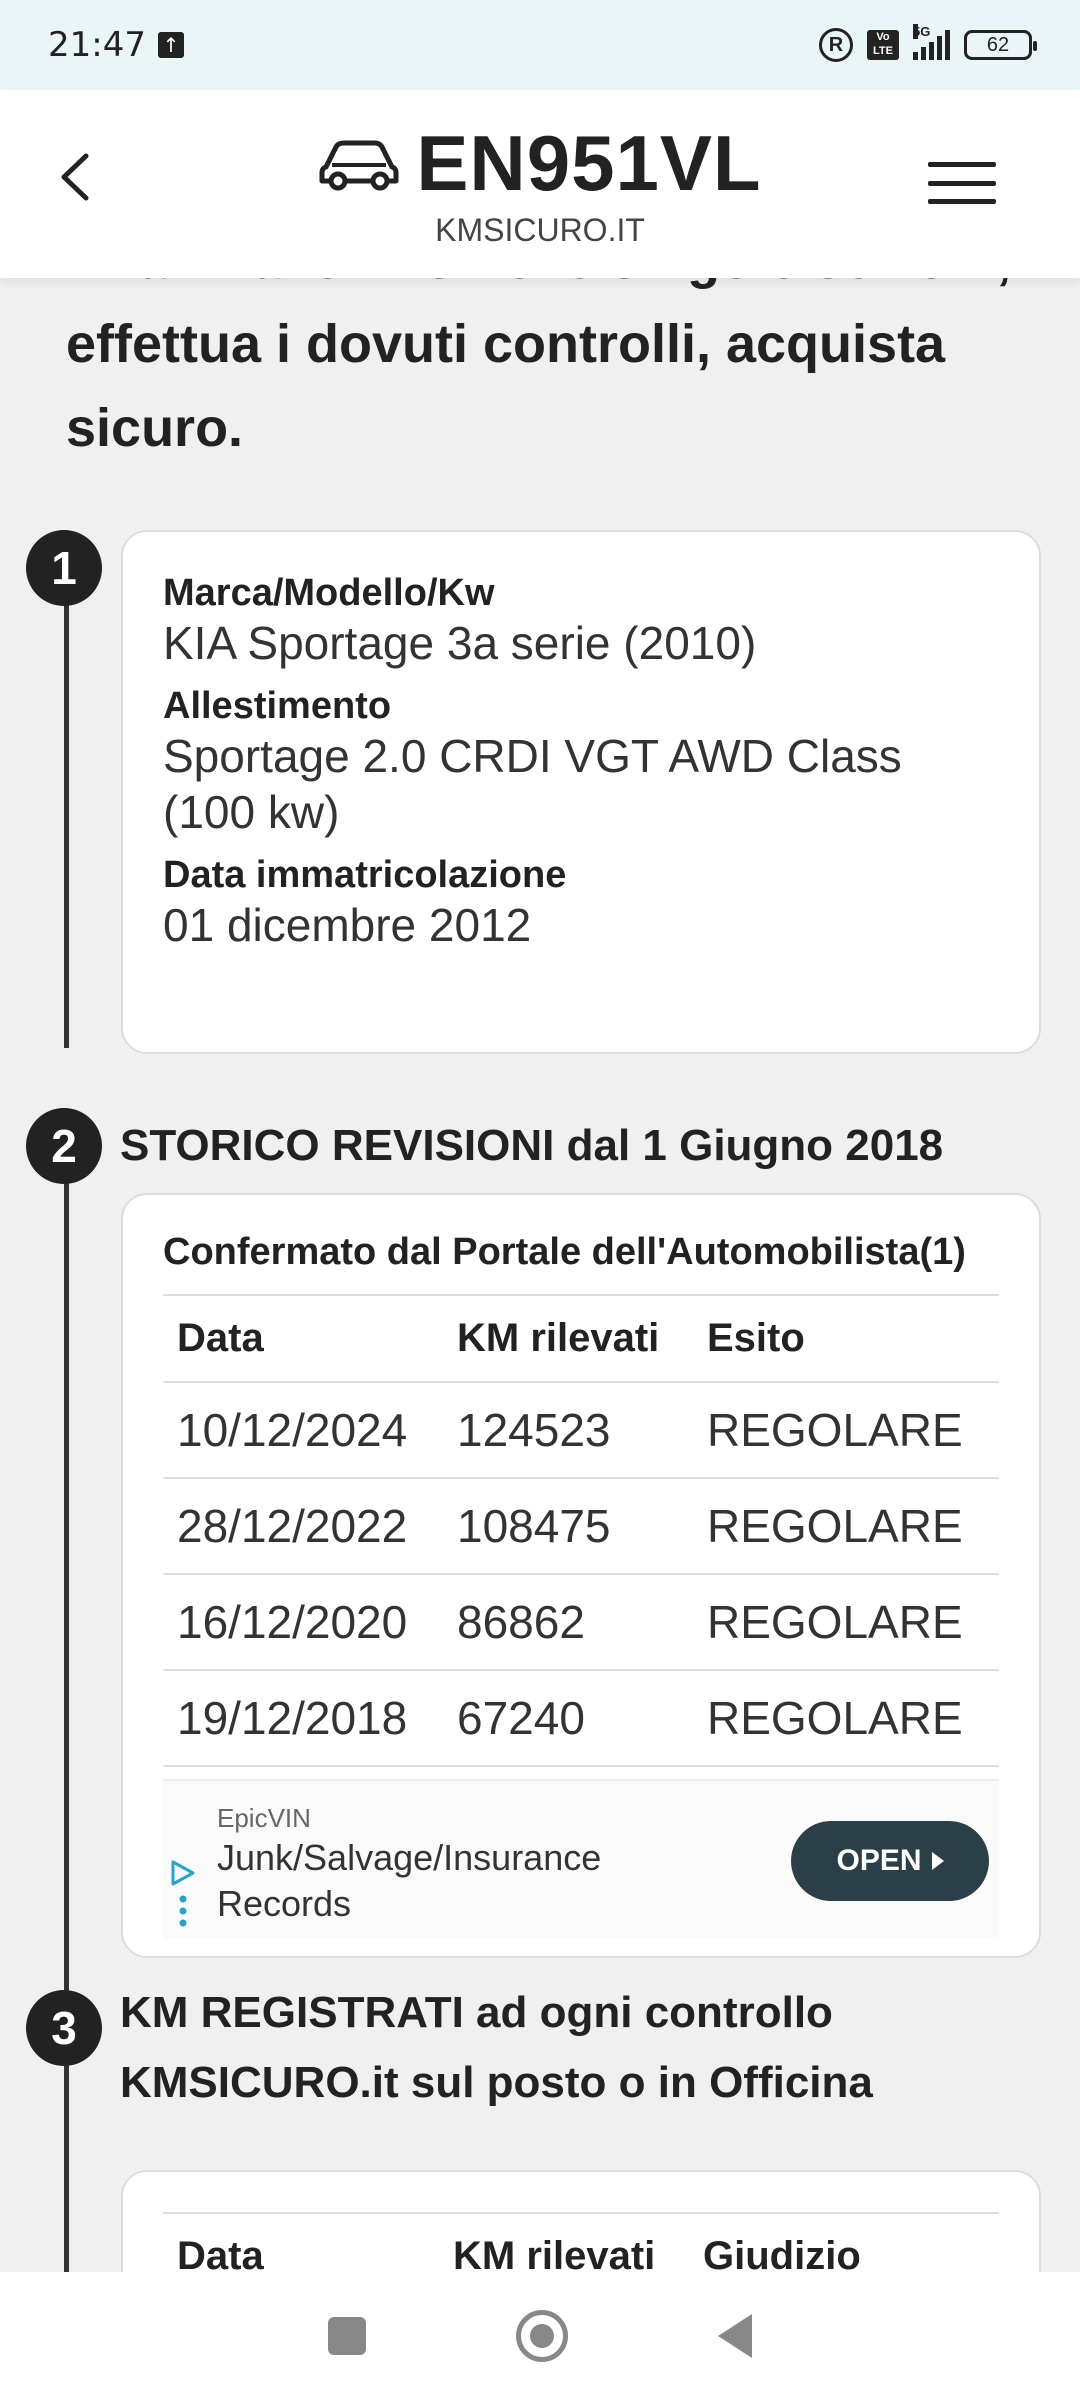 This screenshot has width=1080, height=2400. Describe the element at coordinates (836, 45) in the screenshot. I see `registered-icon: R` at that location.